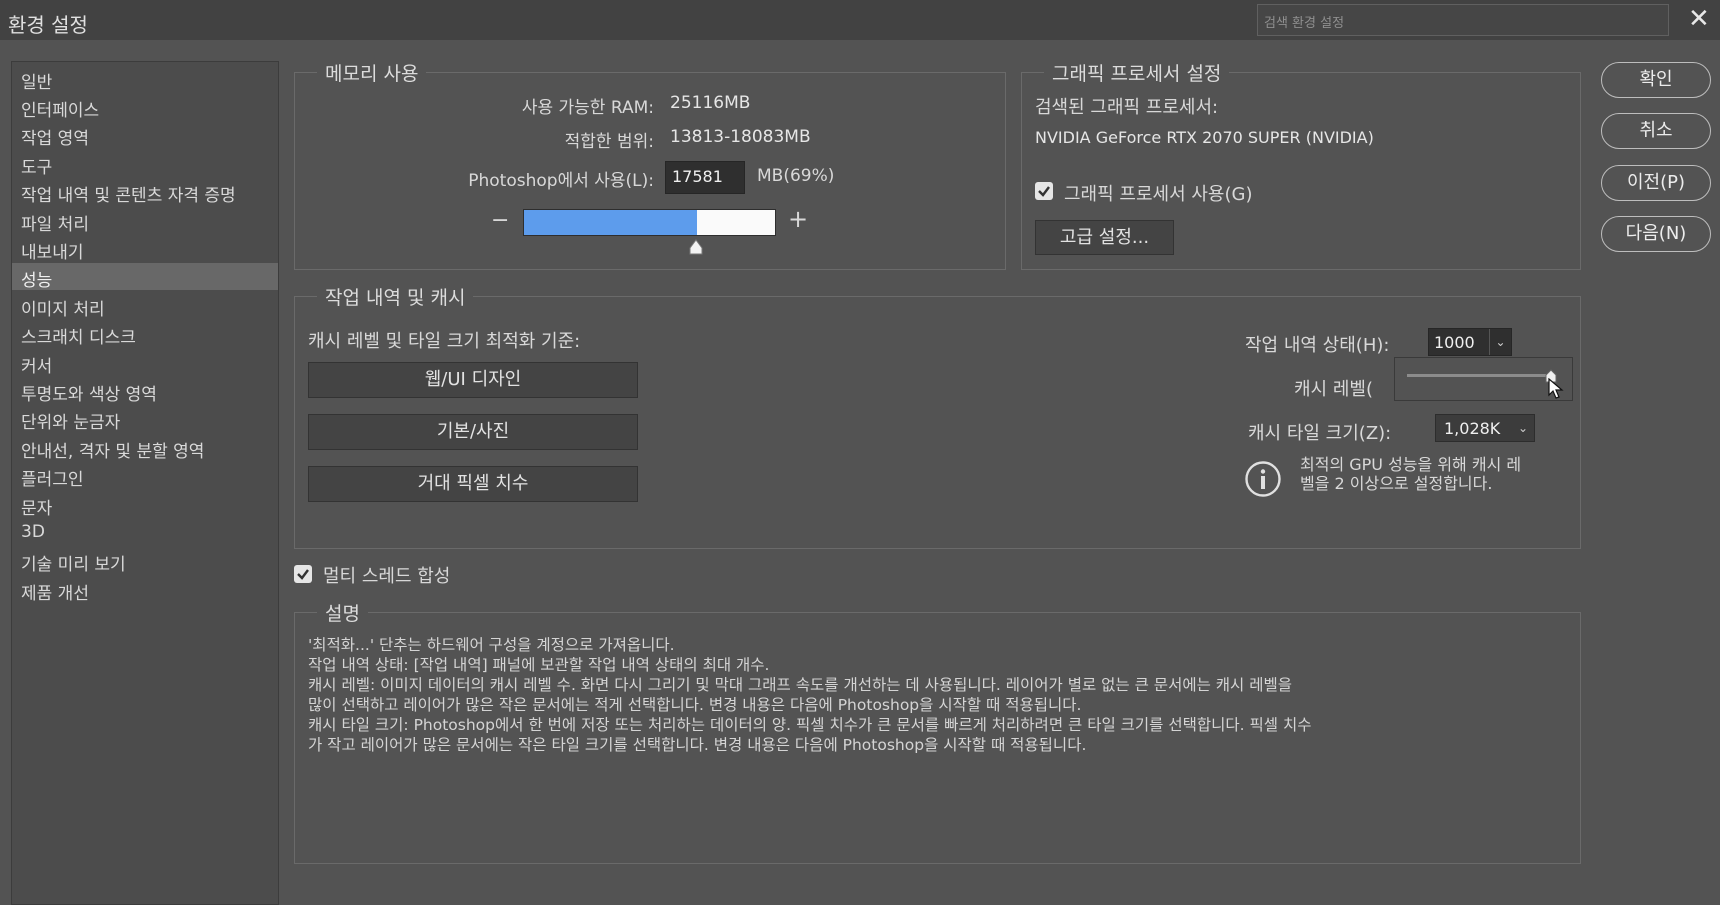  Describe the element at coordinates (1500, 342) in the screenshot. I see `history-states-dropdown-icon: ⌄` at that location.